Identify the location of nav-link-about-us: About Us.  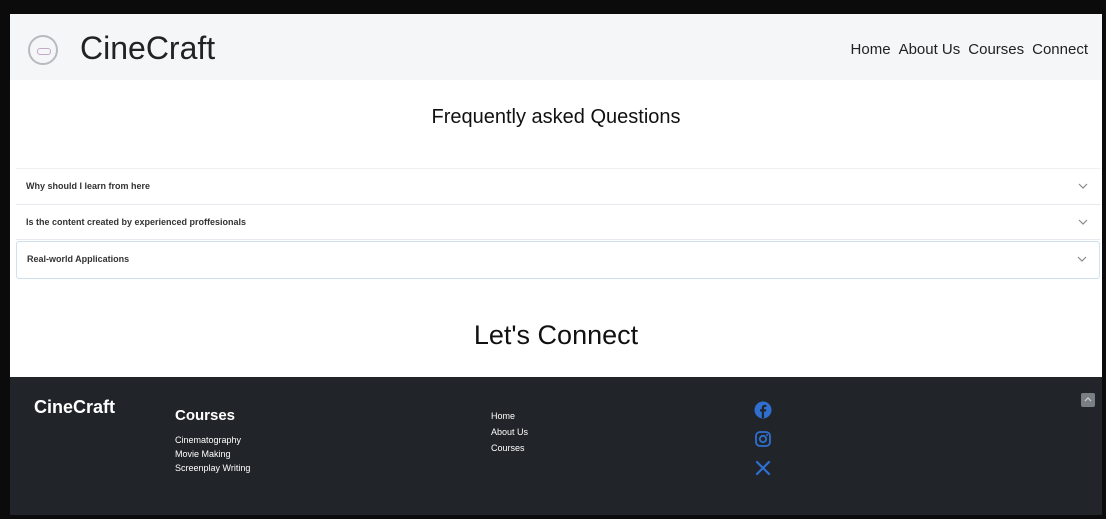
(930, 49).